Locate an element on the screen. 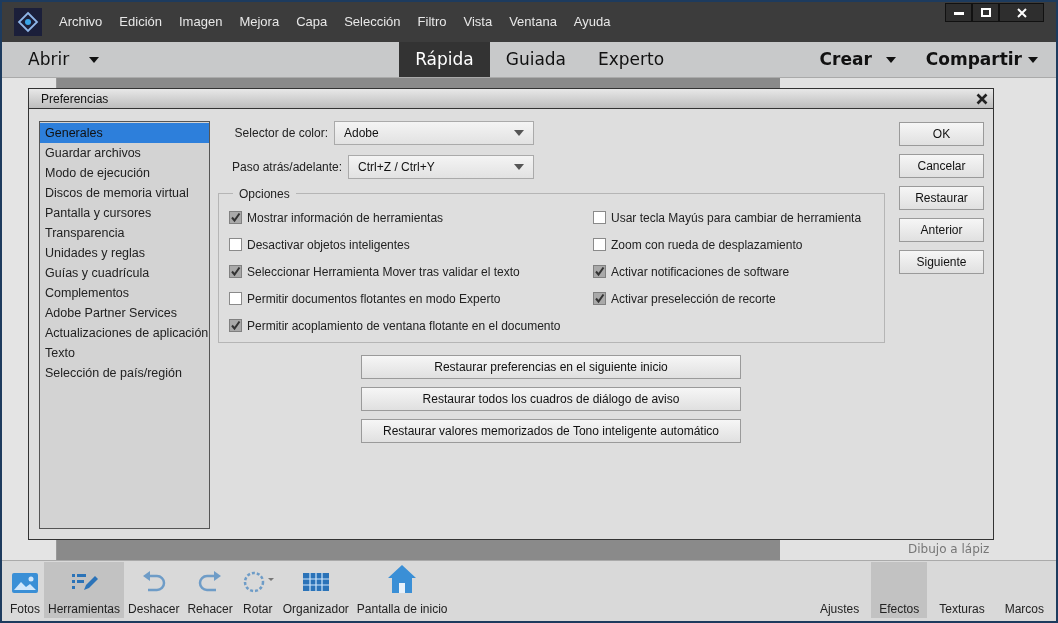  minimize-icon is located at coordinates (958, 12).